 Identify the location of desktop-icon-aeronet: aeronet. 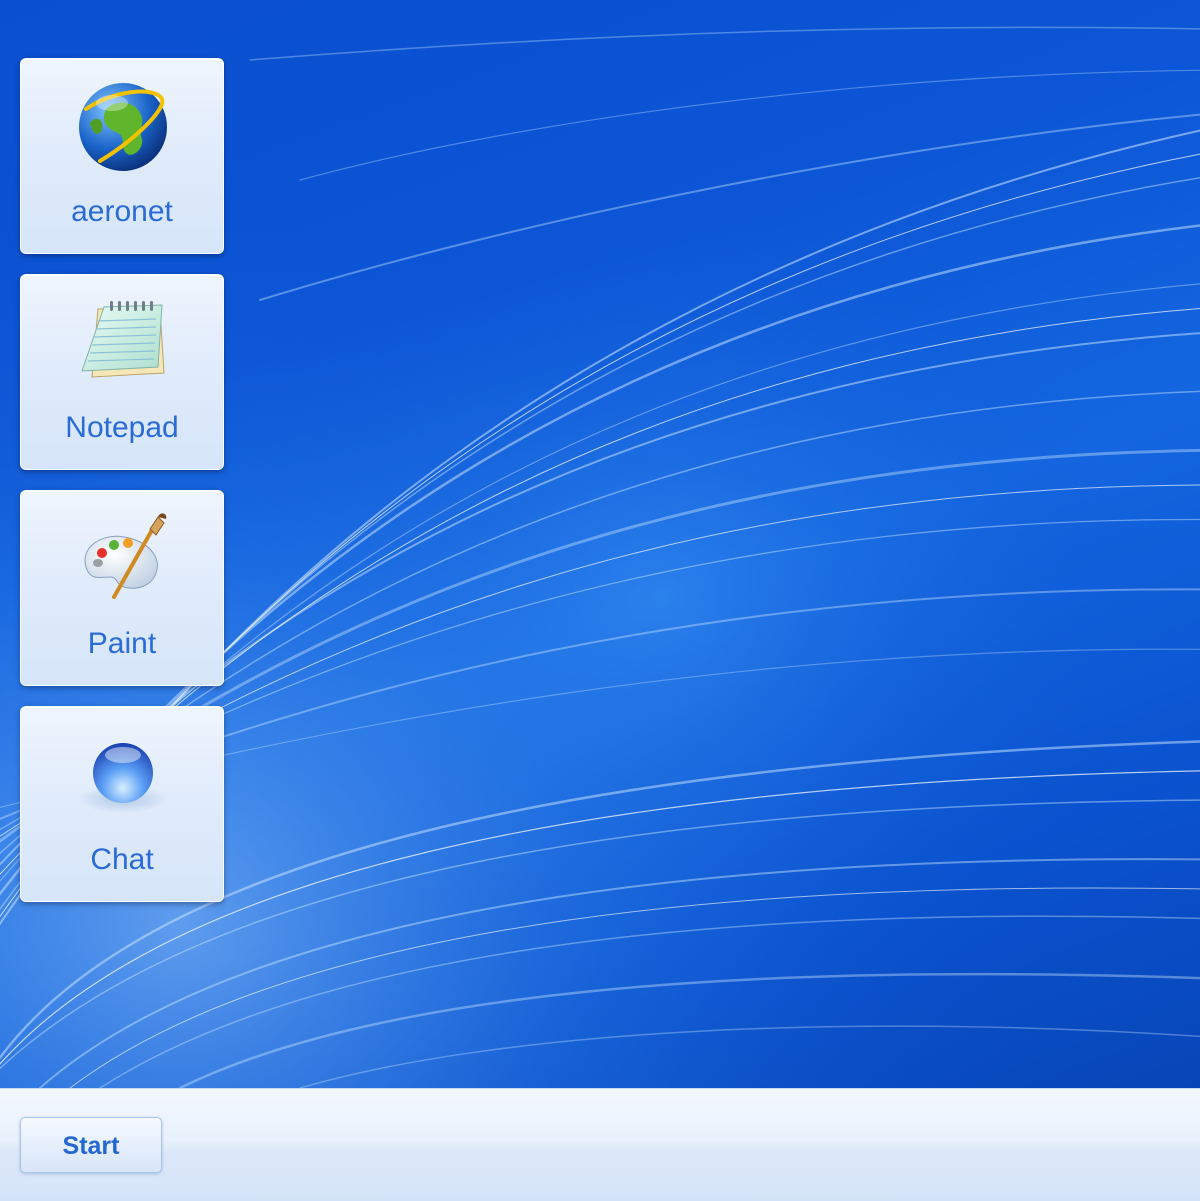
(122, 156).